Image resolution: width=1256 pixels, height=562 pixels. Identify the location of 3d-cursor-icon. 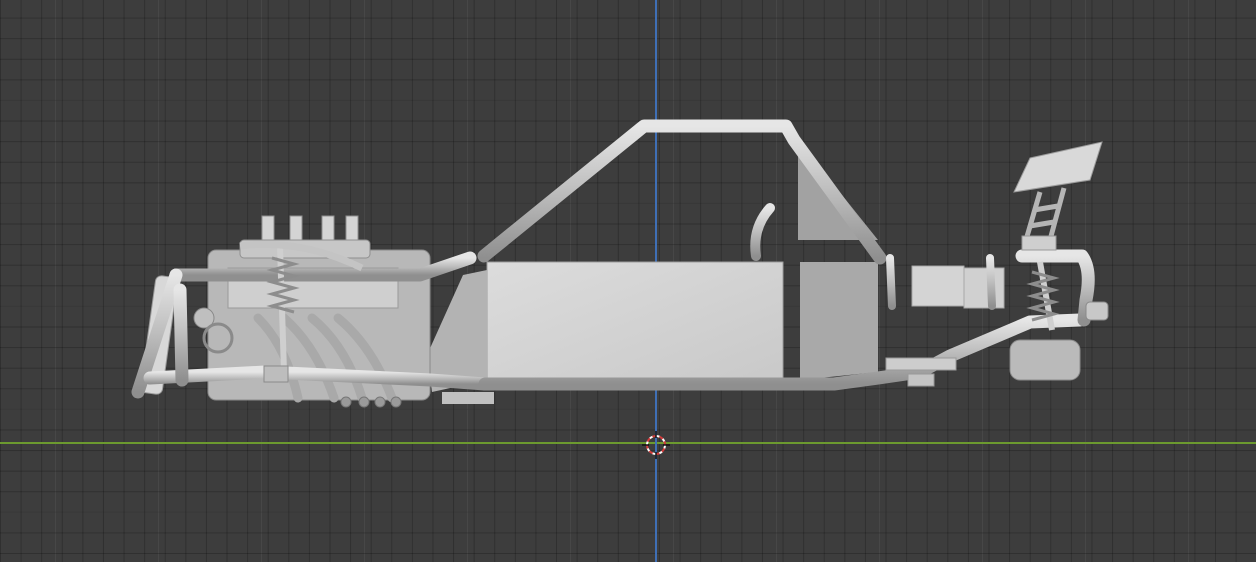
(656, 445).